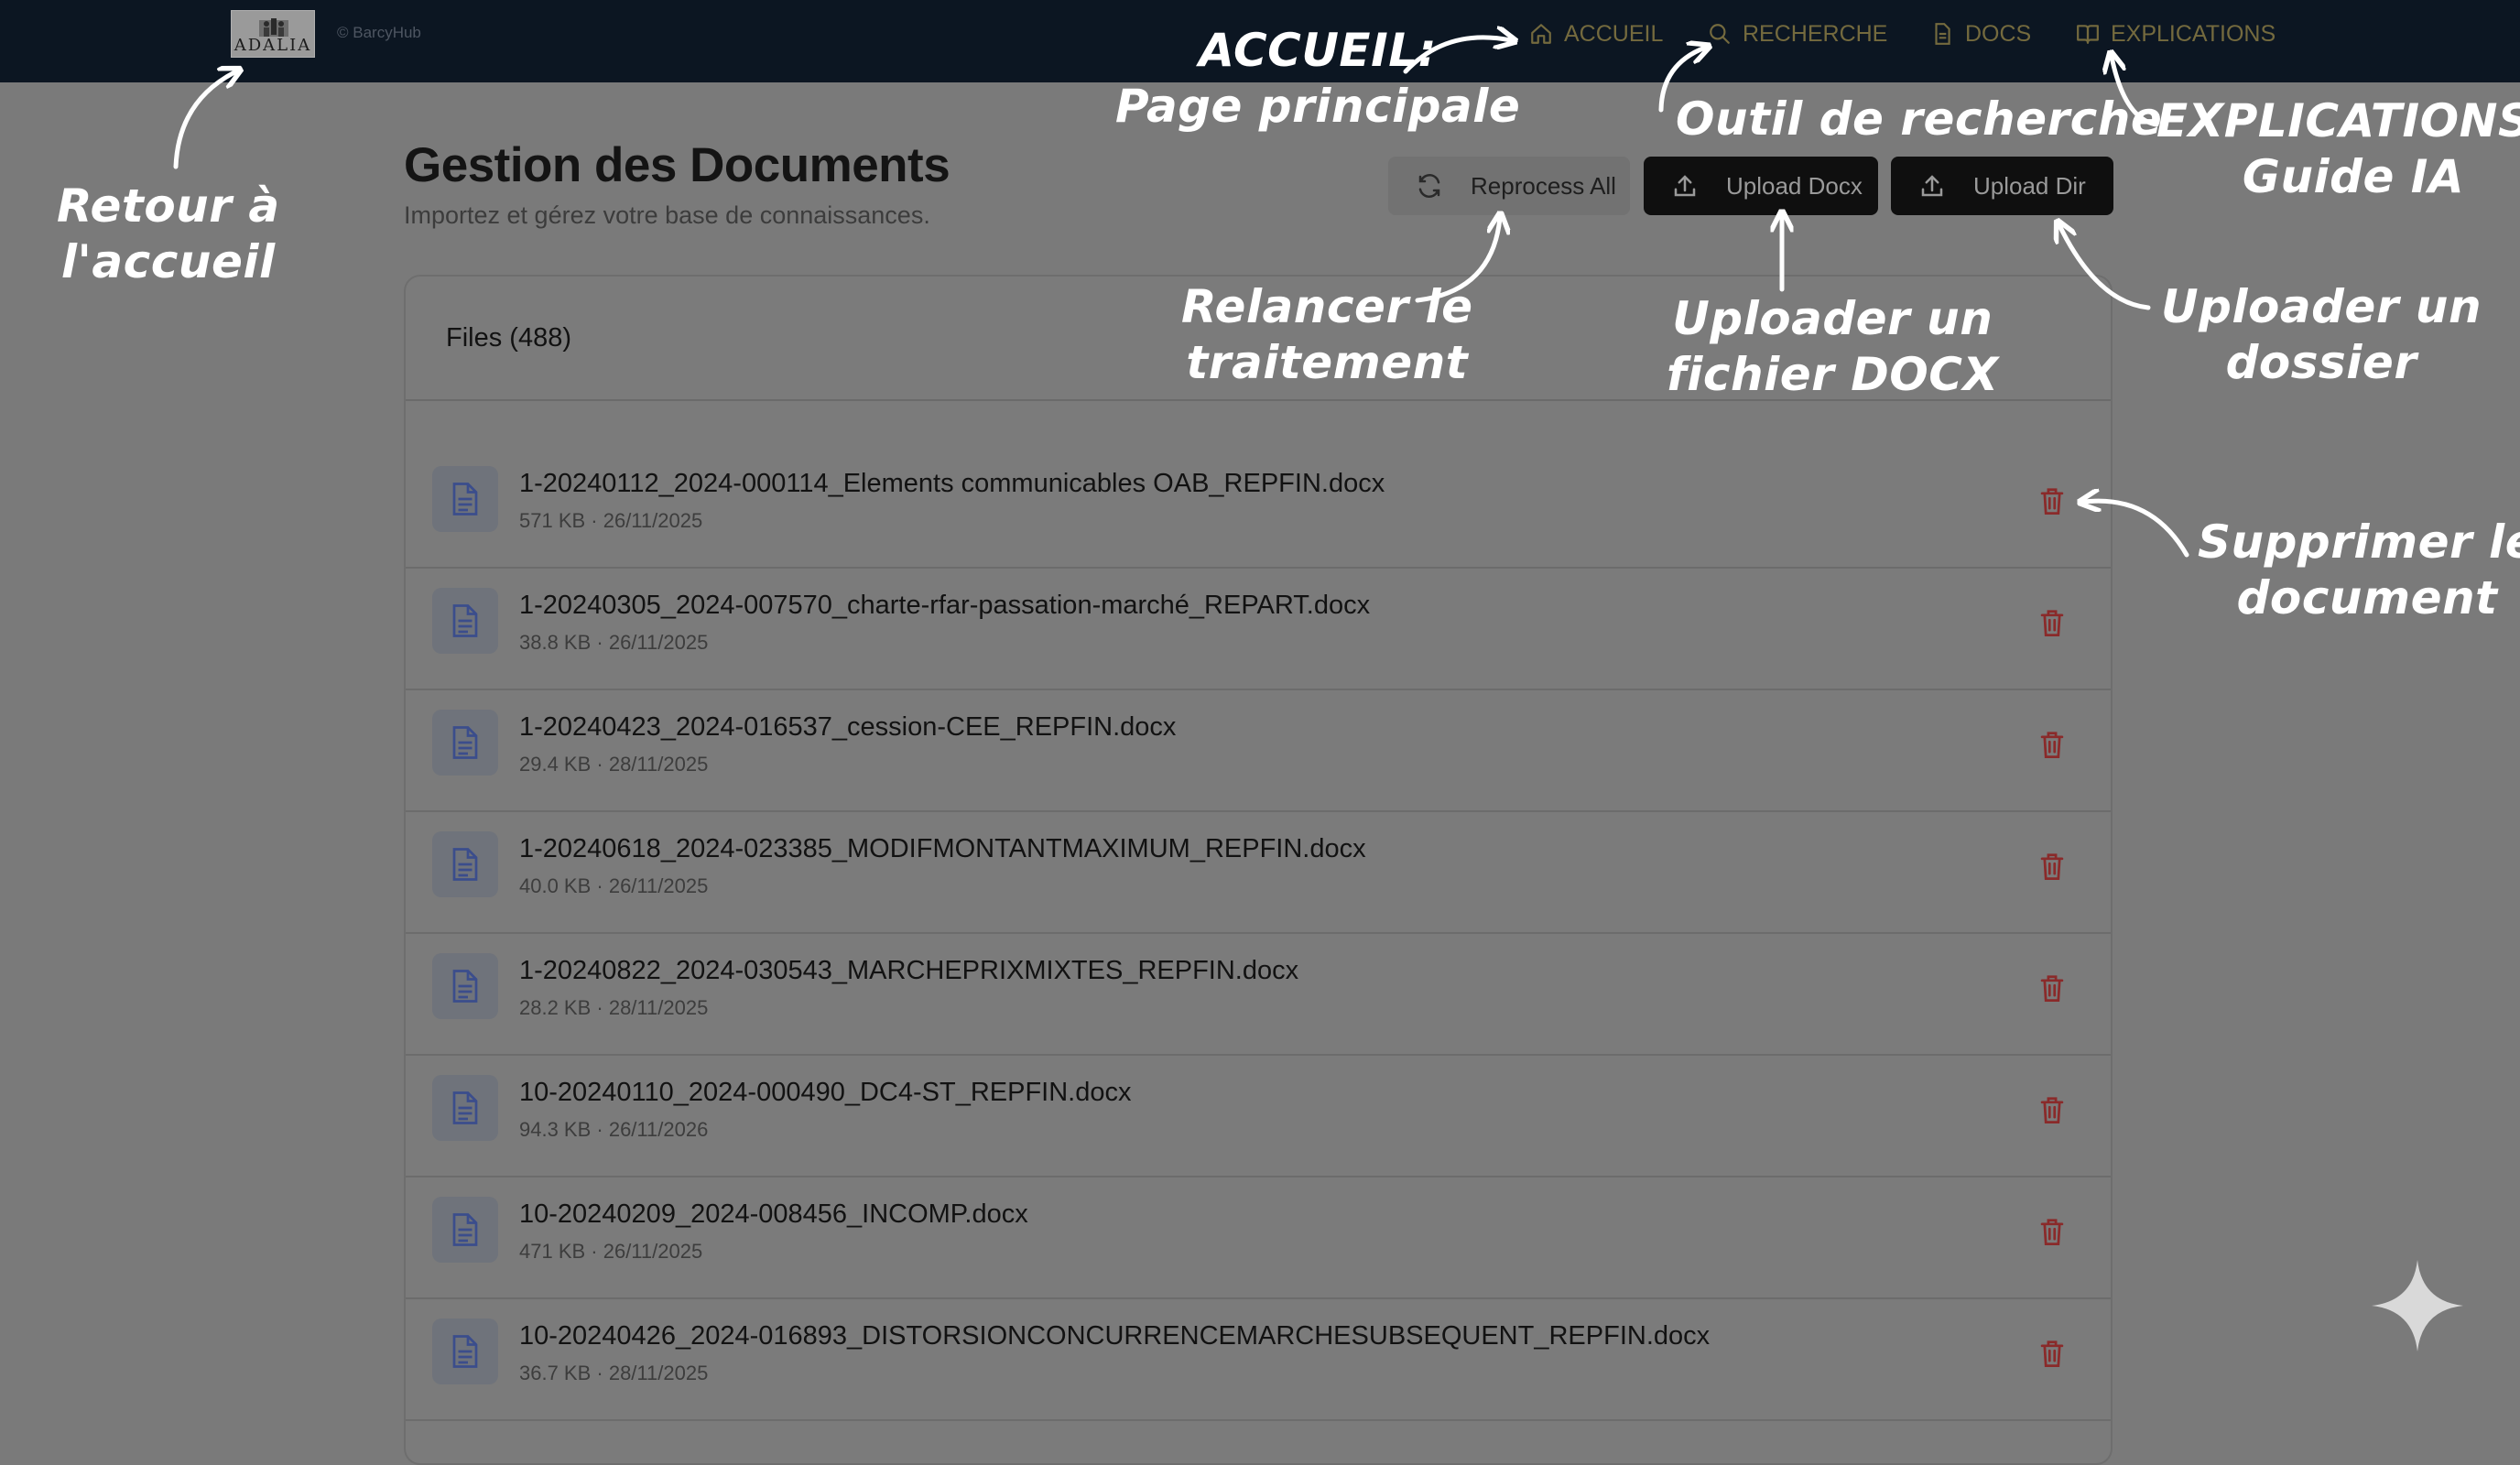 The image size is (2520, 1465). What do you see at coordinates (1318, 106) in the screenshot?
I see `annotation-line: Page principale` at bounding box center [1318, 106].